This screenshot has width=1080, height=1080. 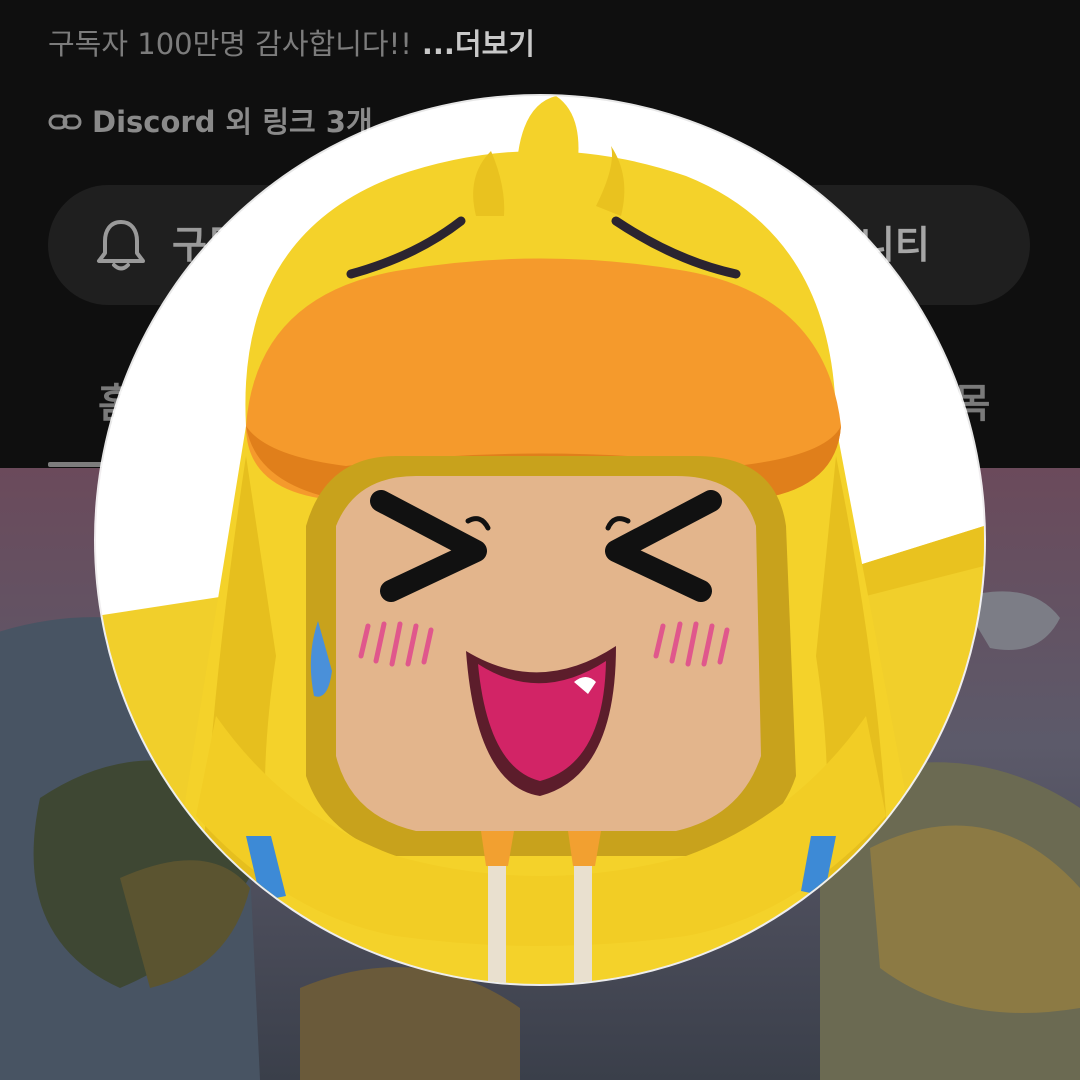 What do you see at coordinates (230, 44) in the screenshot?
I see `description-text: 구독자 100만명 감사합니다!!` at bounding box center [230, 44].